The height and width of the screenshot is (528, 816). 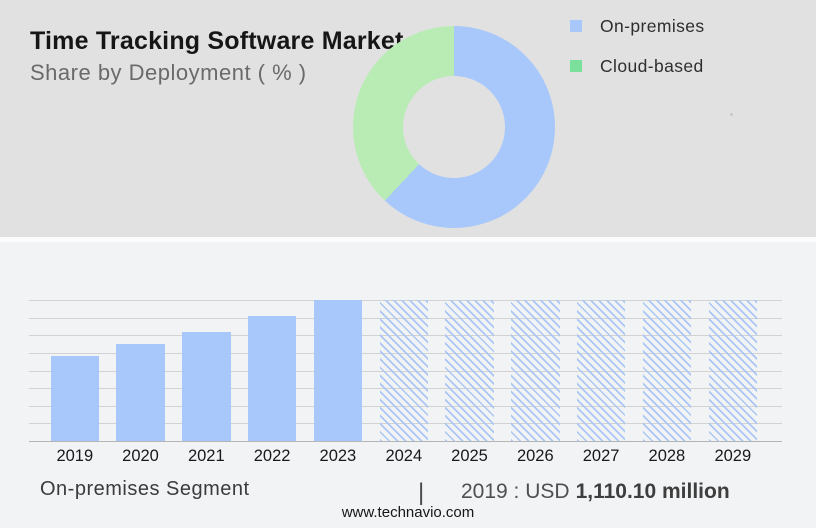 I want to click on bar-2025-forecast, so click(x=469, y=370).